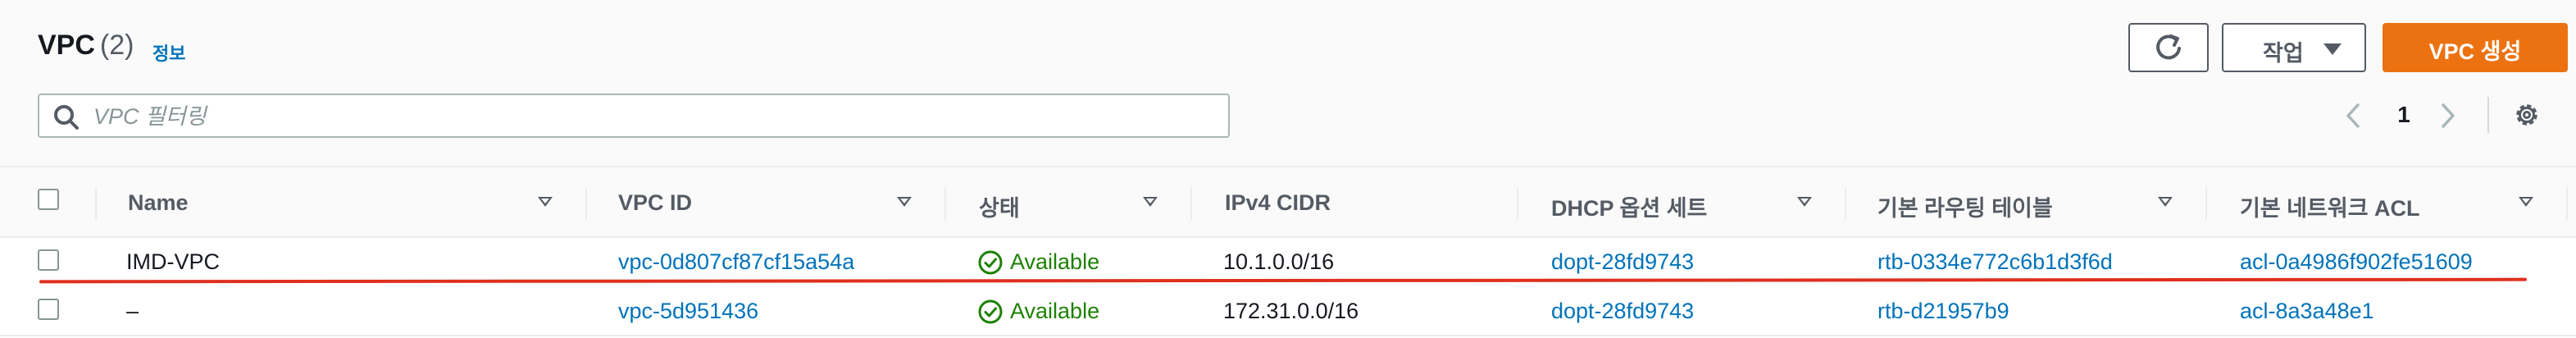  What do you see at coordinates (66, 45) in the screenshot?
I see `title-text: VPC` at bounding box center [66, 45].